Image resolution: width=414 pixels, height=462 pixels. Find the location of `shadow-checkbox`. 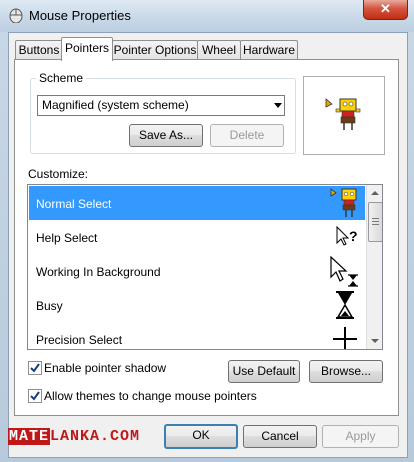

shadow-checkbox is located at coordinates (35, 368).